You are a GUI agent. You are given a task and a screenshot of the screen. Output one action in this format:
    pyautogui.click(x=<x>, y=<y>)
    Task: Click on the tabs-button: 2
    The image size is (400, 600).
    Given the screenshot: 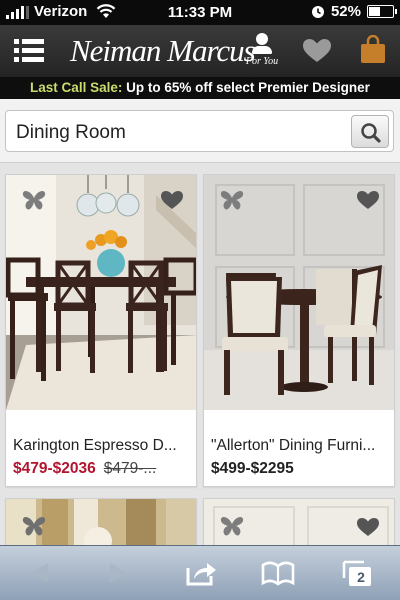 What is the action you would take?
    pyautogui.click(x=358, y=573)
    